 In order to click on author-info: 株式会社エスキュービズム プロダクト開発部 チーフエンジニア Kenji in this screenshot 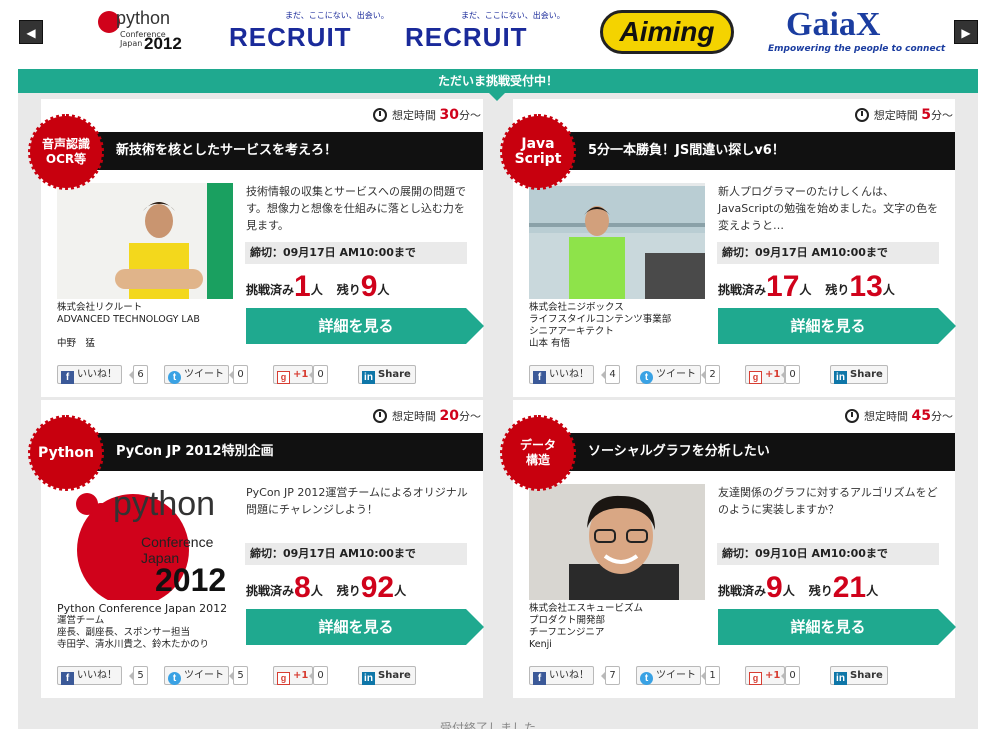, I will do `click(619, 627)`.